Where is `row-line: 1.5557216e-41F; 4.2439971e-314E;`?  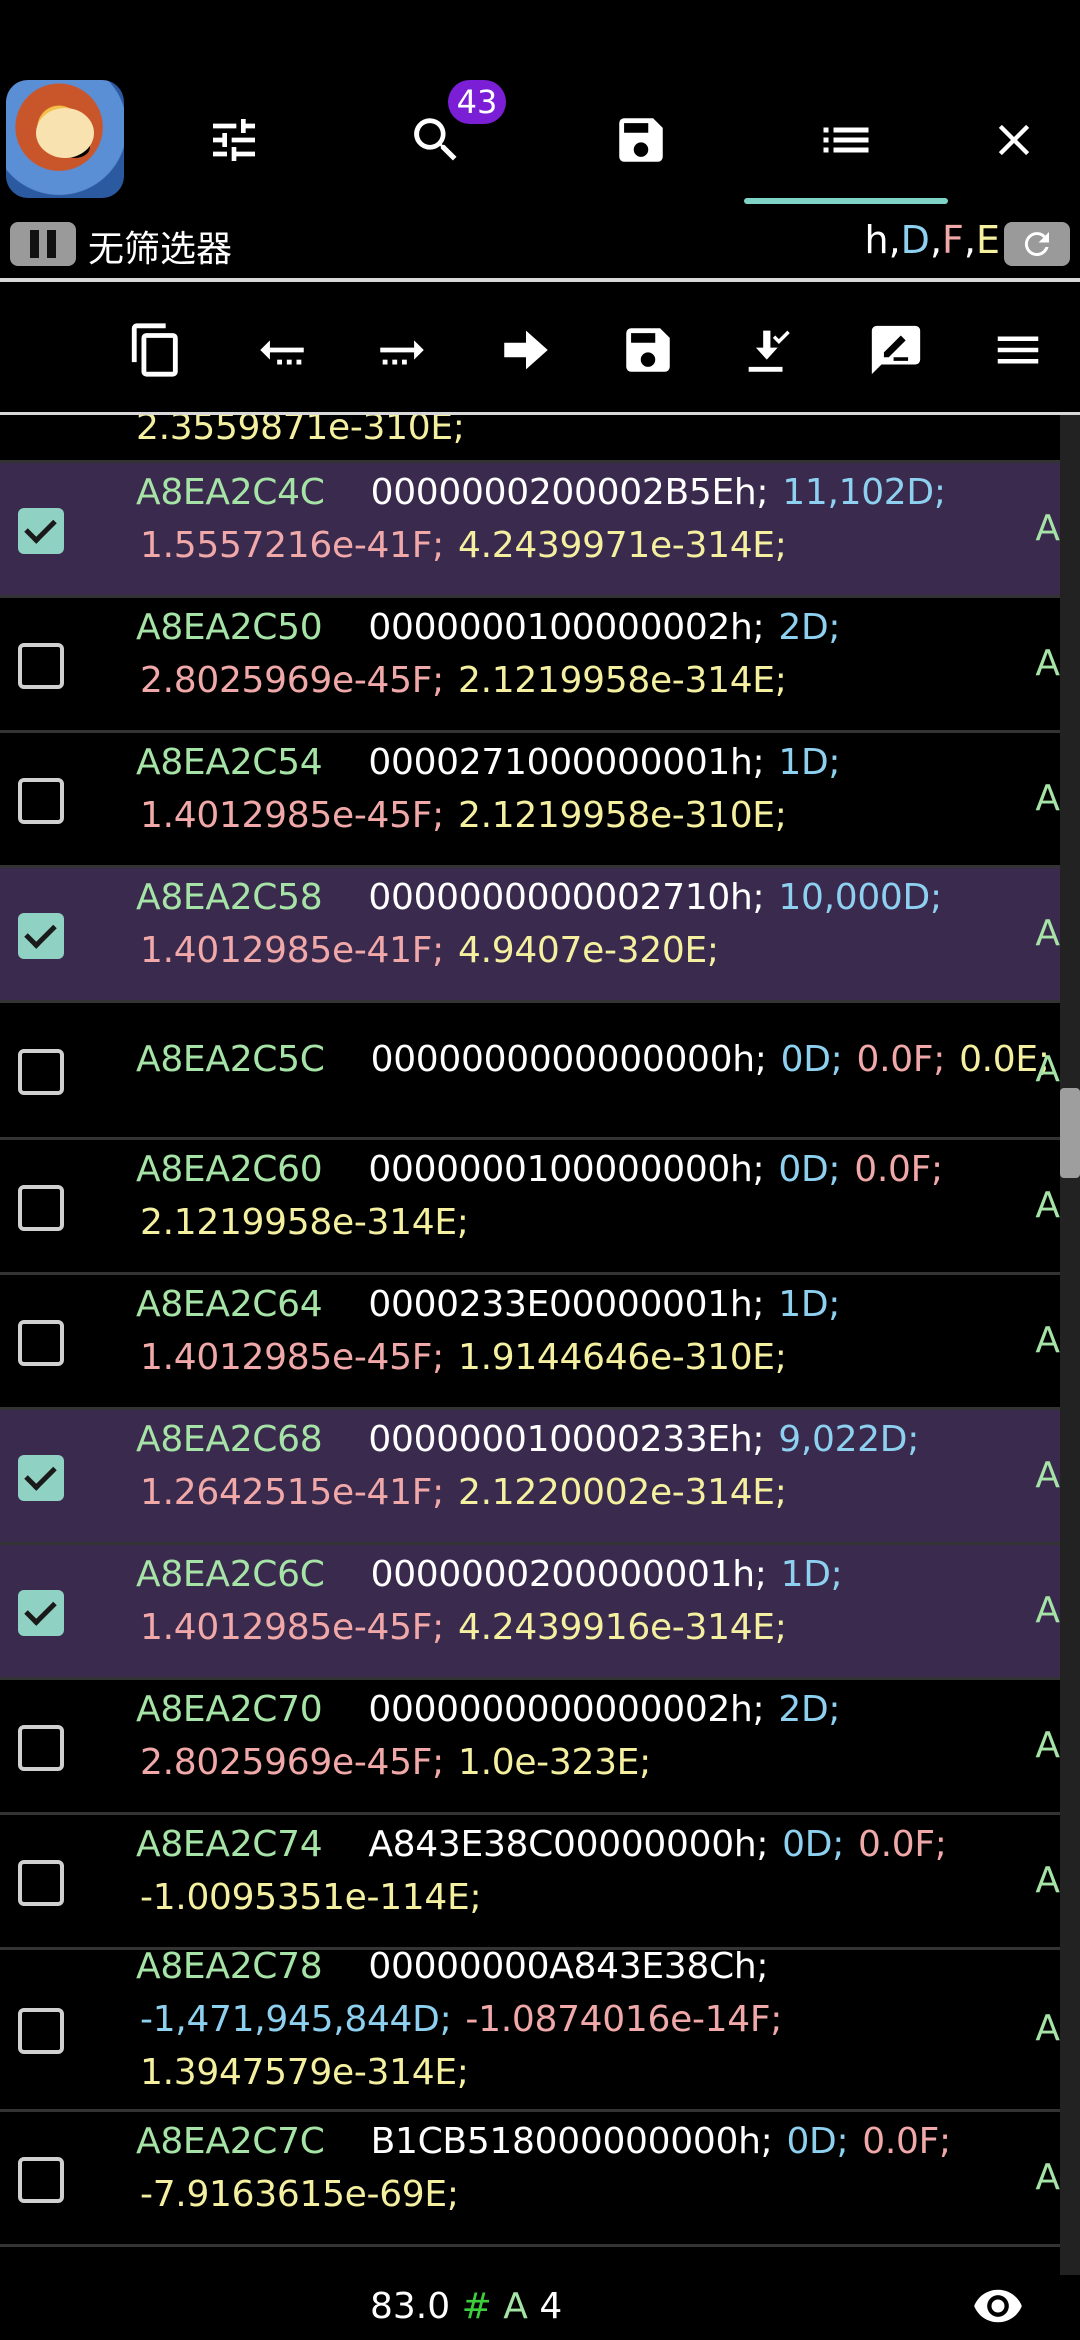
row-line: 1.5557216e-41F; 4.2439971e-314E; is located at coordinates (463, 545).